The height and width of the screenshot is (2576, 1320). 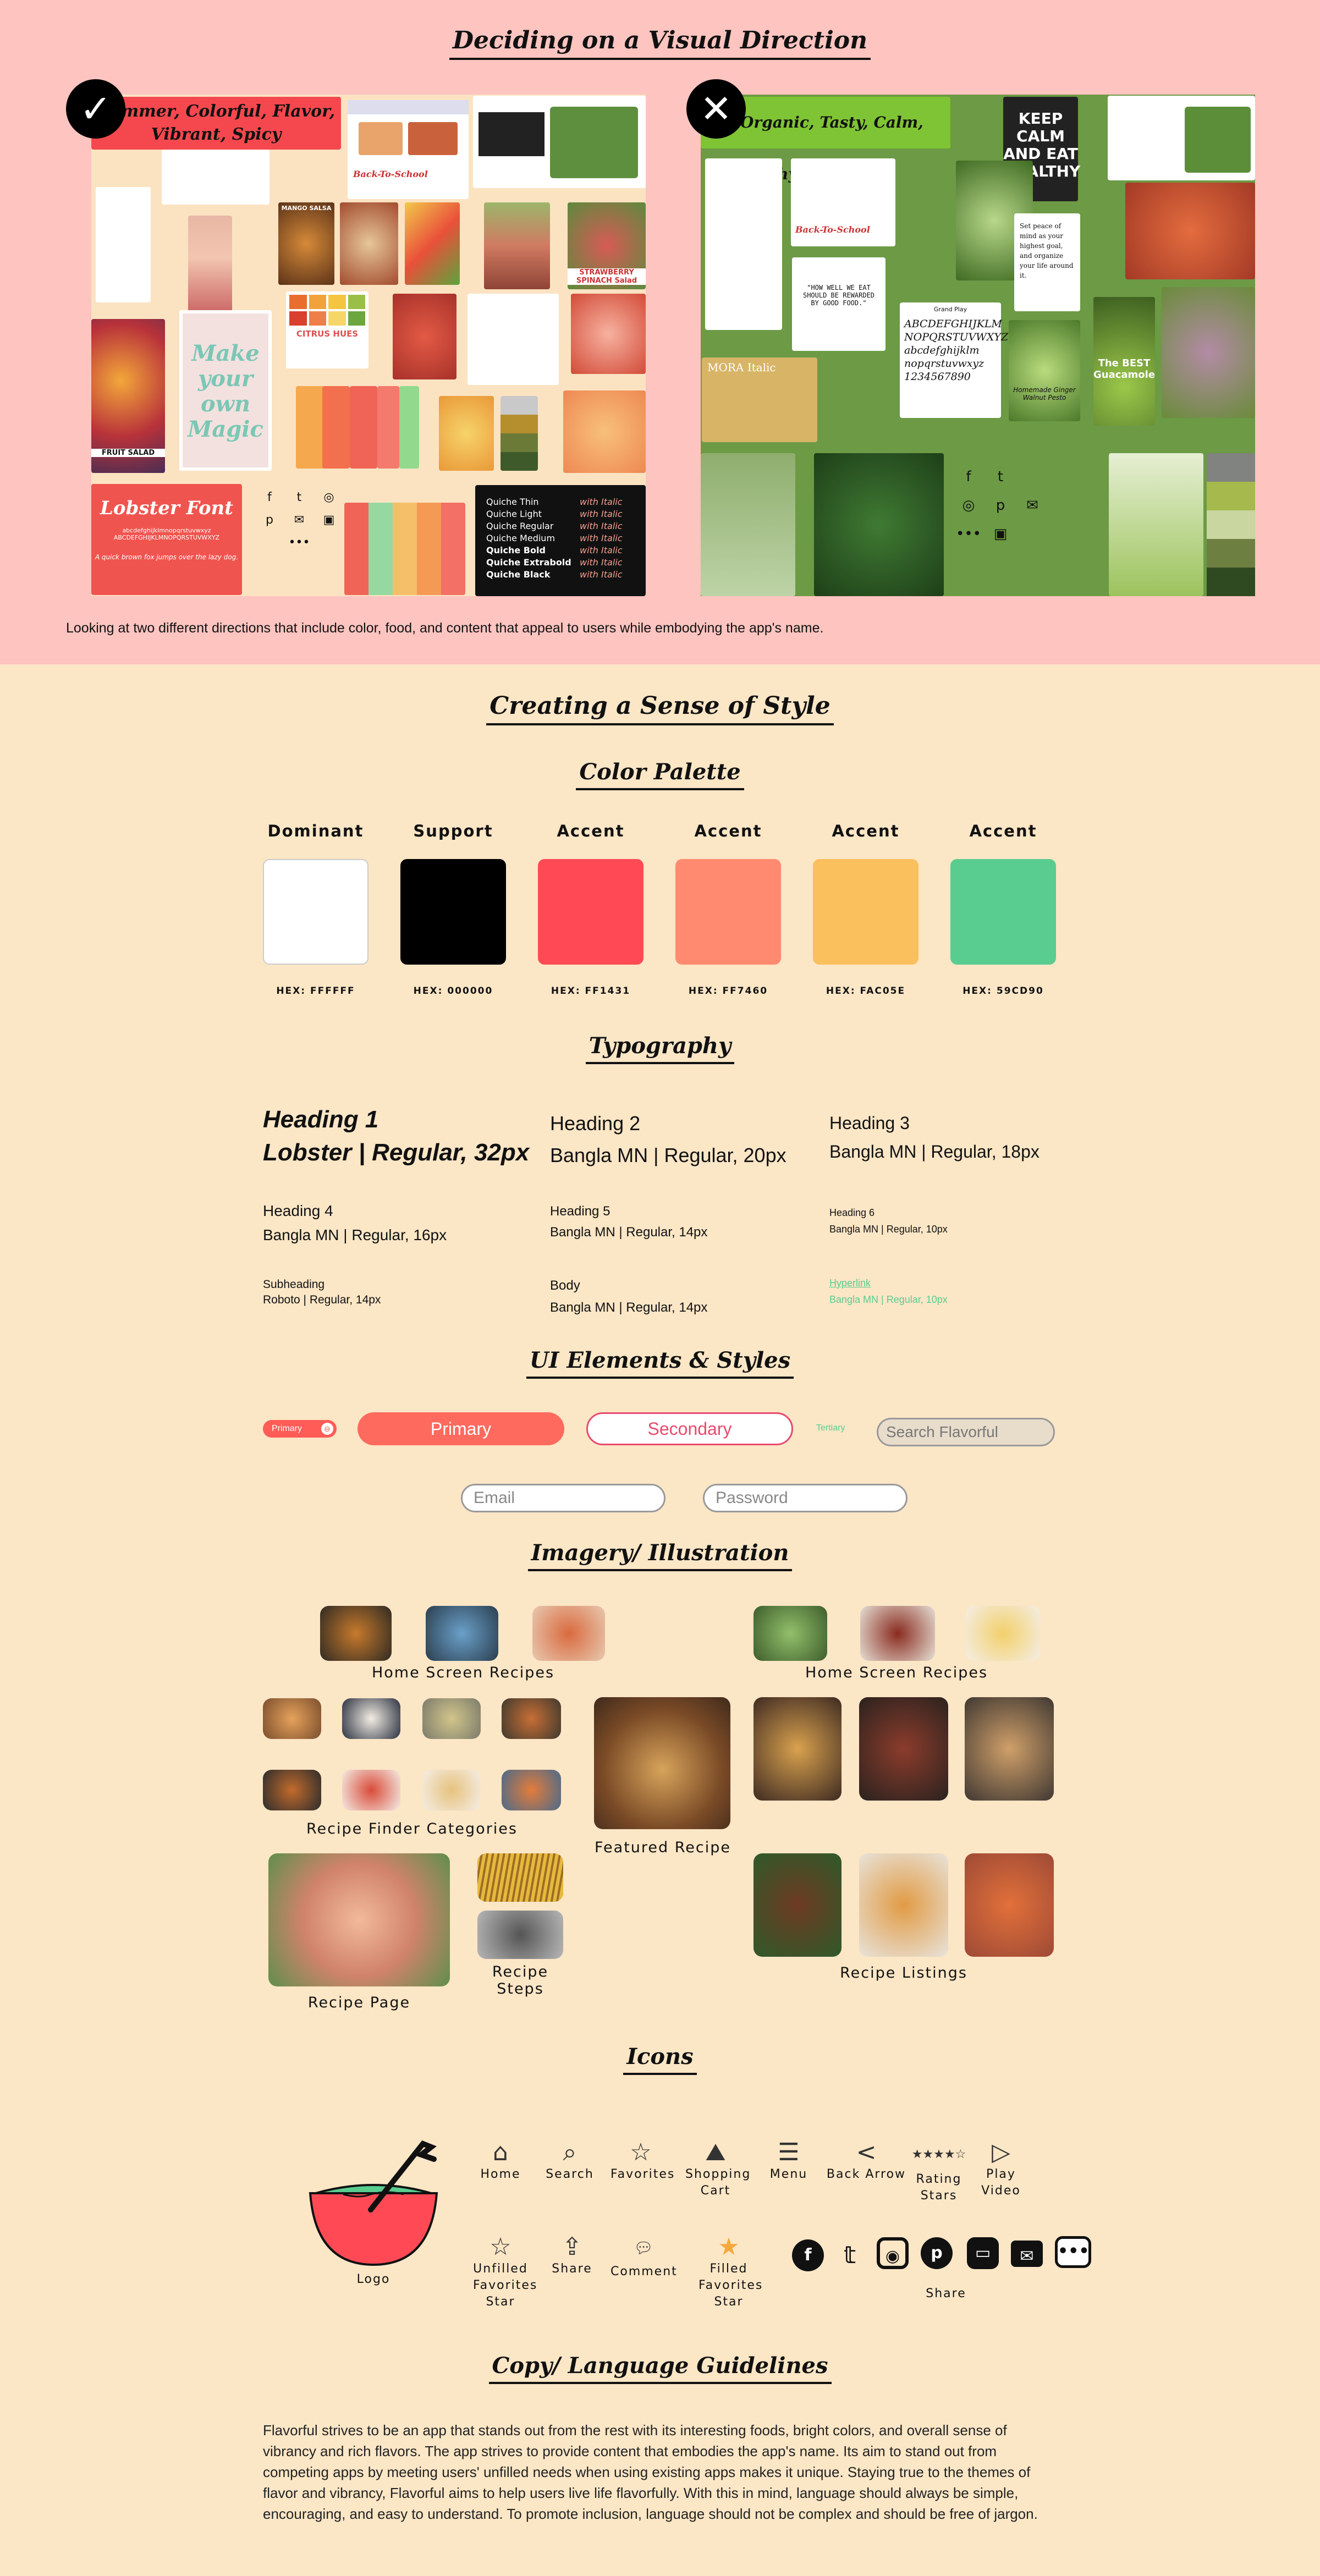 I want to click on share-item: ⇪ Share, so click(x=572, y=2255).